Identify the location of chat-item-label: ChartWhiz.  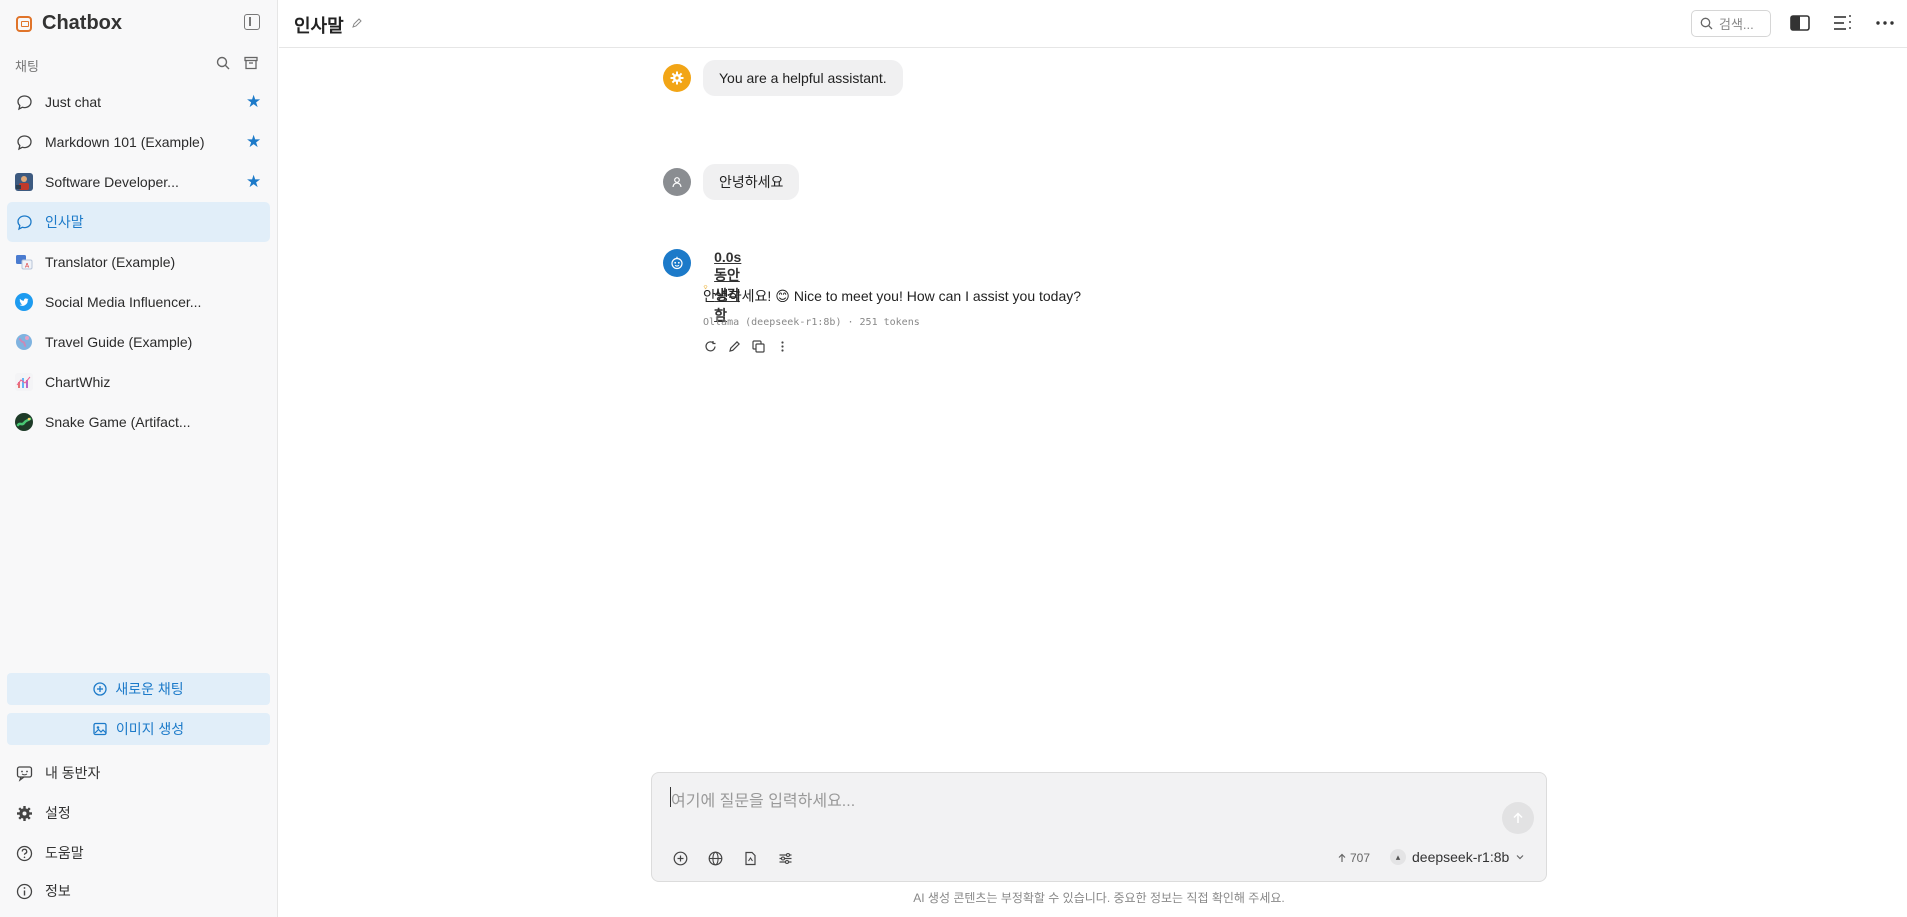
(78, 382).